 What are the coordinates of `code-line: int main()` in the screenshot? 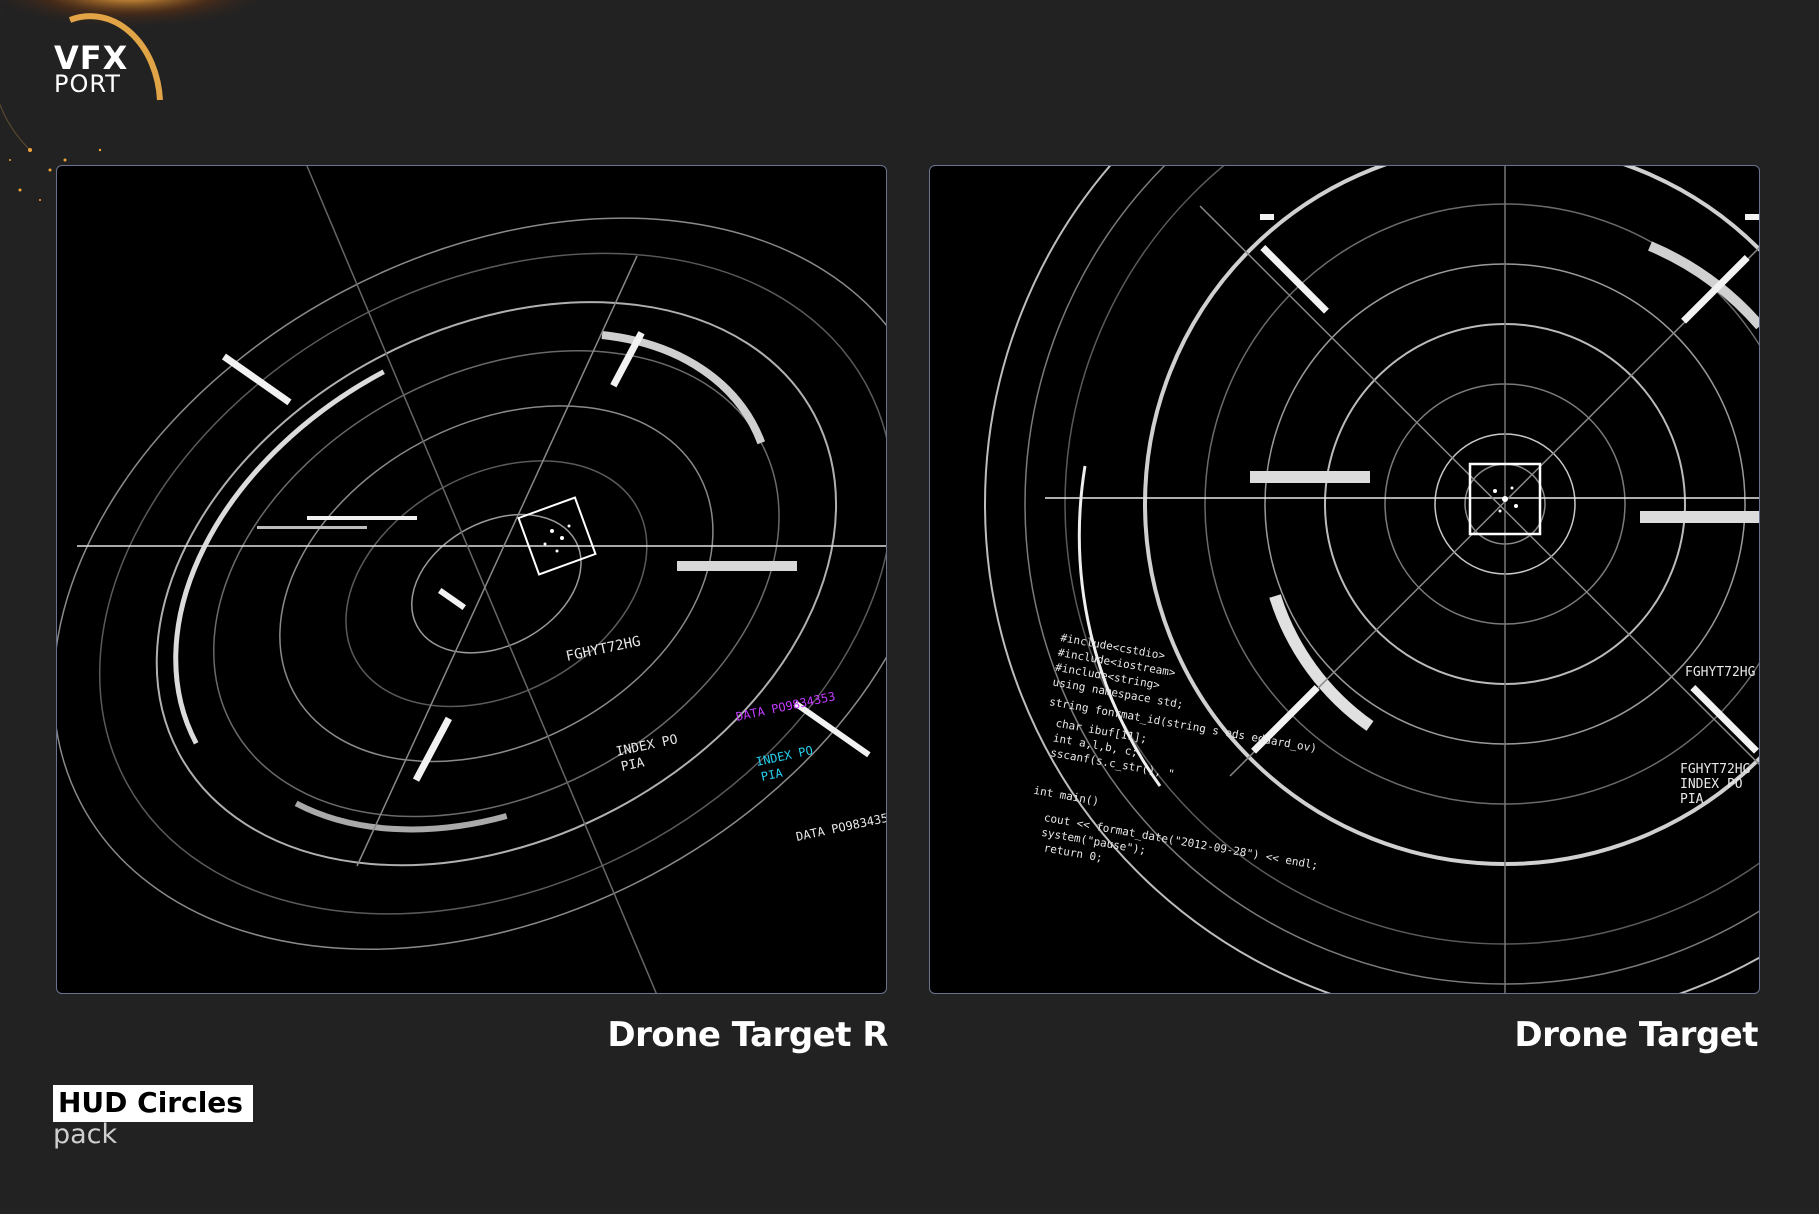 It's located at (1066, 796).